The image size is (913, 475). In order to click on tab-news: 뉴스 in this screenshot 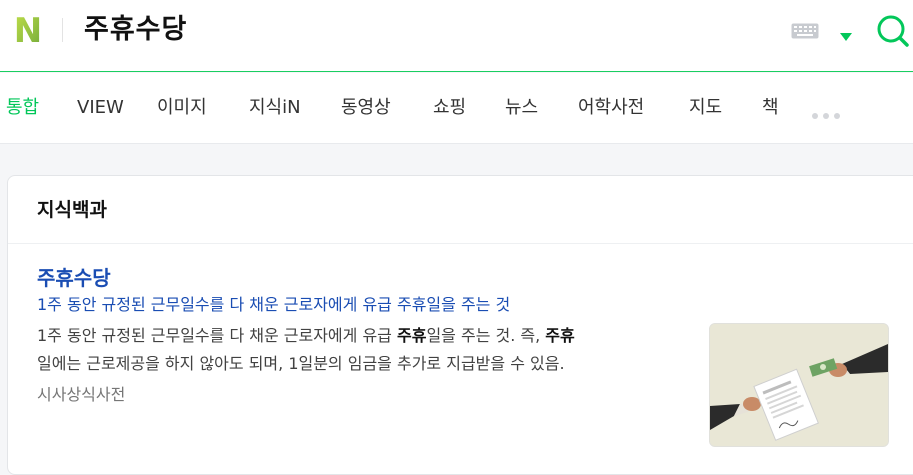, I will do `click(521, 108)`.